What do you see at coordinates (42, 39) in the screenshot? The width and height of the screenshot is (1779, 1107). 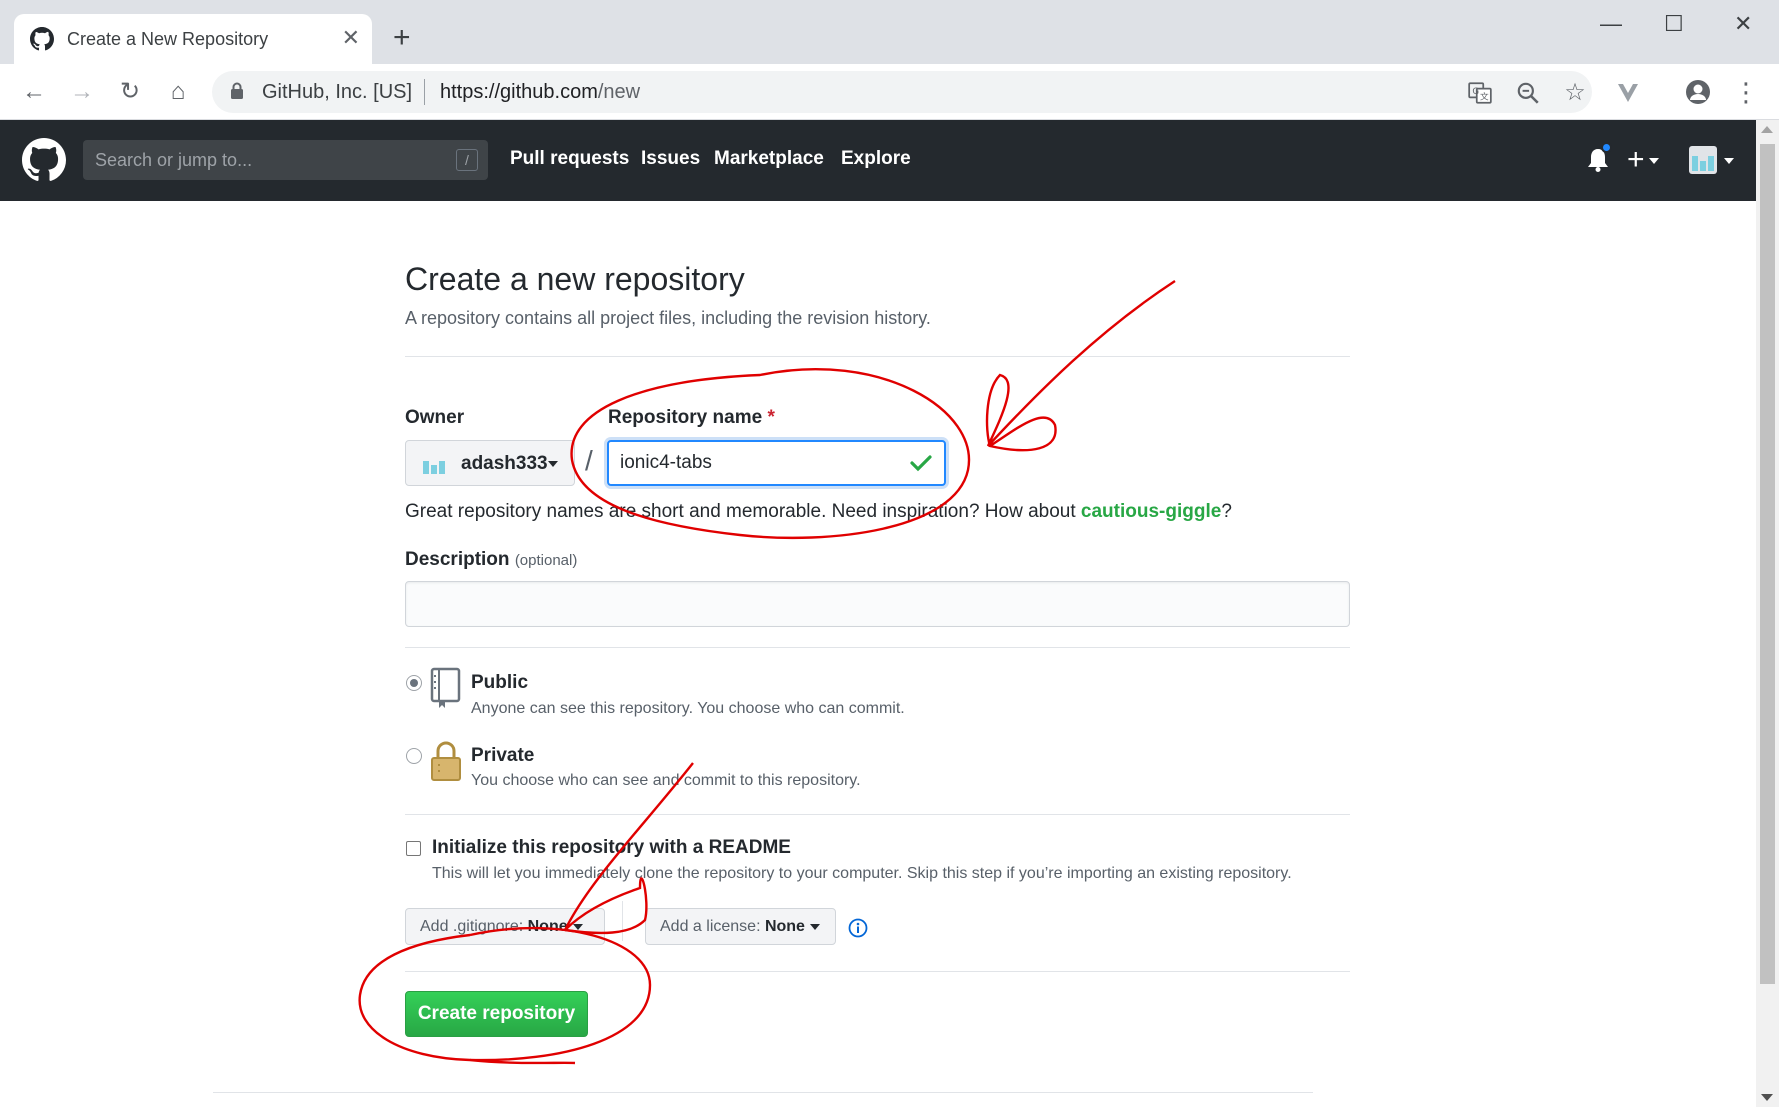 I see `github-favicon-icon` at bounding box center [42, 39].